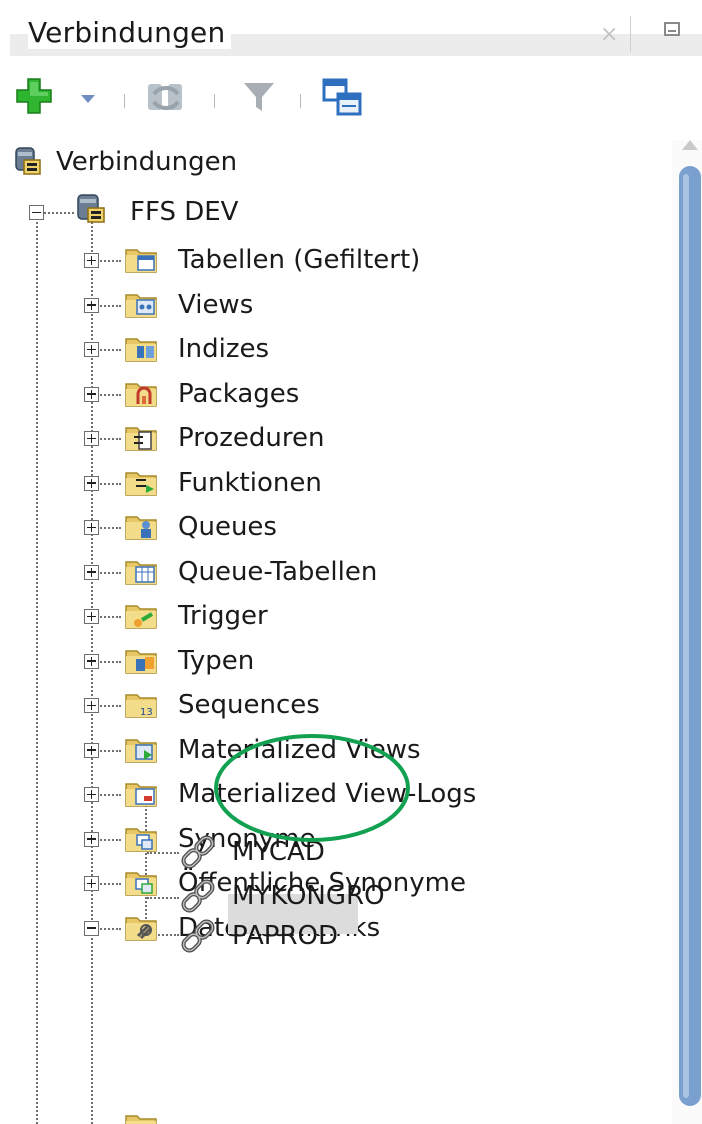 This screenshot has height=1124, width=702. What do you see at coordinates (141, 573) in the screenshot?
I see `queue-table-folder-icon` at bounding box center [141, 573].